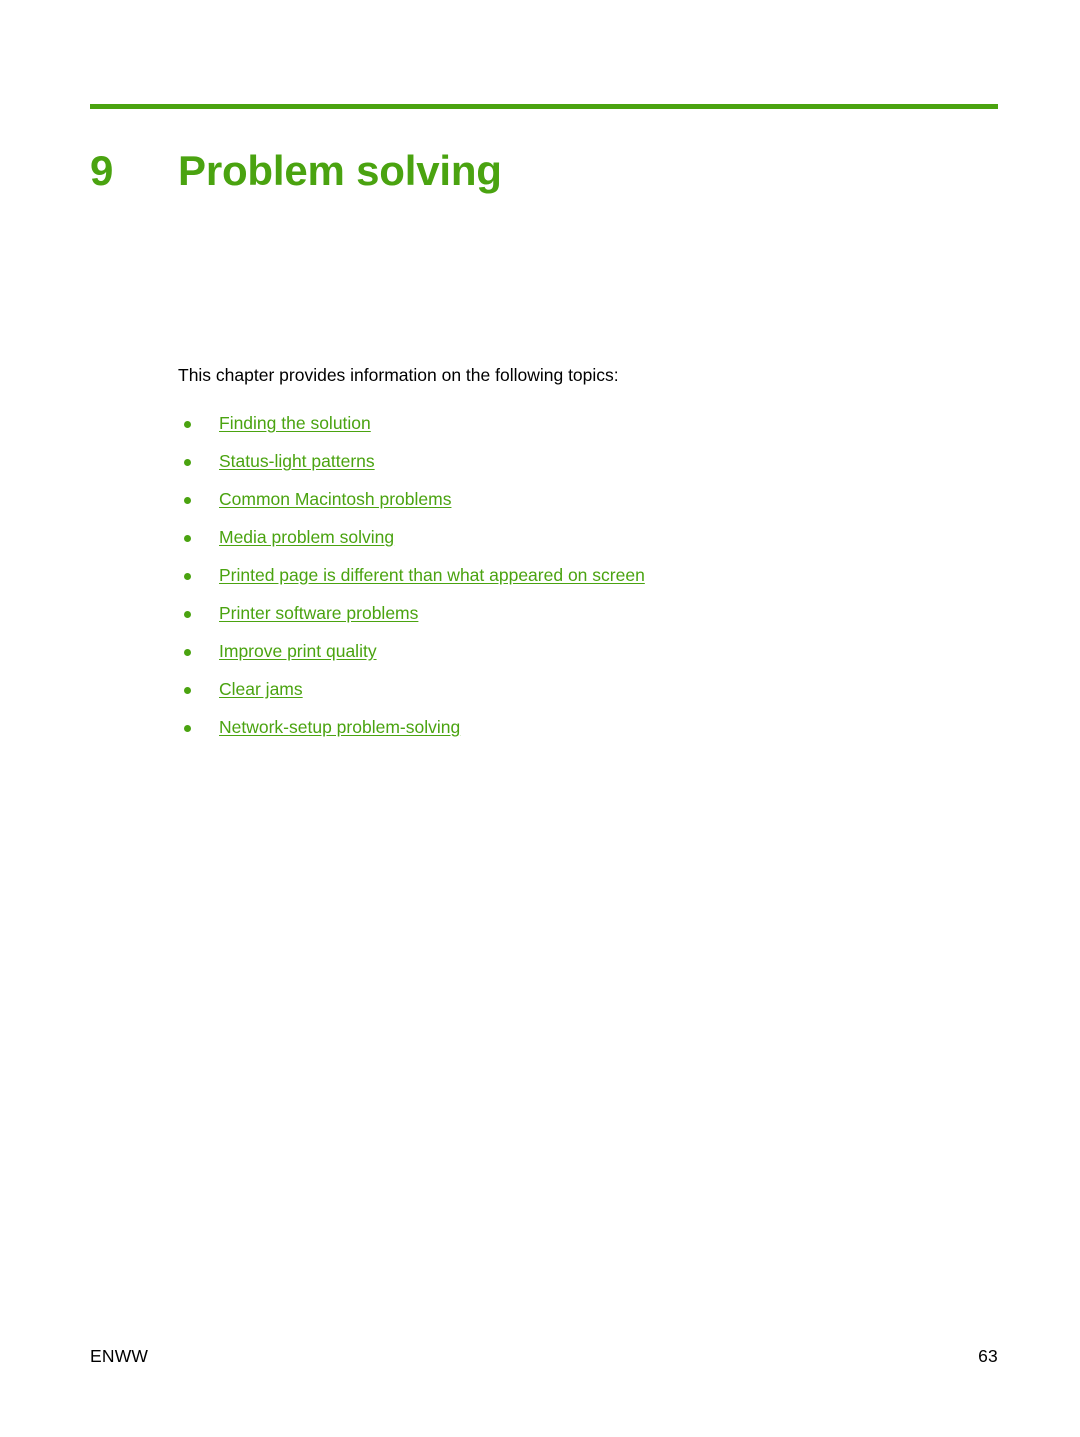 The height and width of the screenshot is (1437, 1080). Describe the element at coordinates (588, 727) in the screenshot. I see `list-item: Network-setup problem-solving` at that location.